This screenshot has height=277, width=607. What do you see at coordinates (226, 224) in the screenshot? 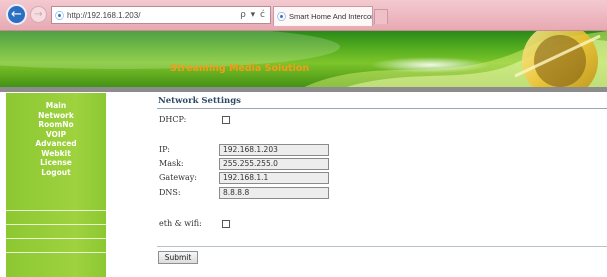
I see `eth-wifi-checkbox` at bounding box center [226, 224].